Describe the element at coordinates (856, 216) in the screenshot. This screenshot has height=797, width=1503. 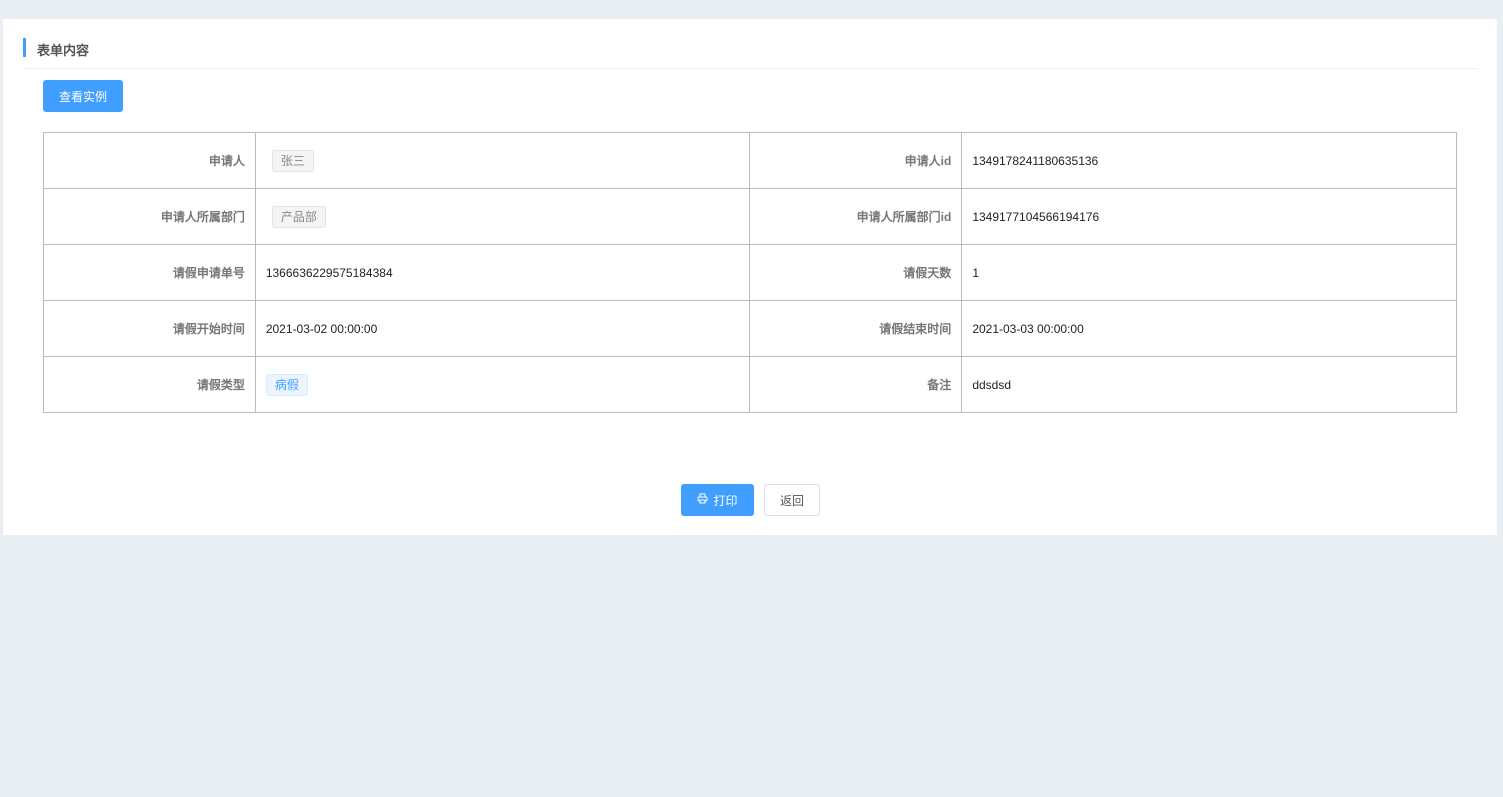
I see `field-label: 申请人所属部门id` at that location.